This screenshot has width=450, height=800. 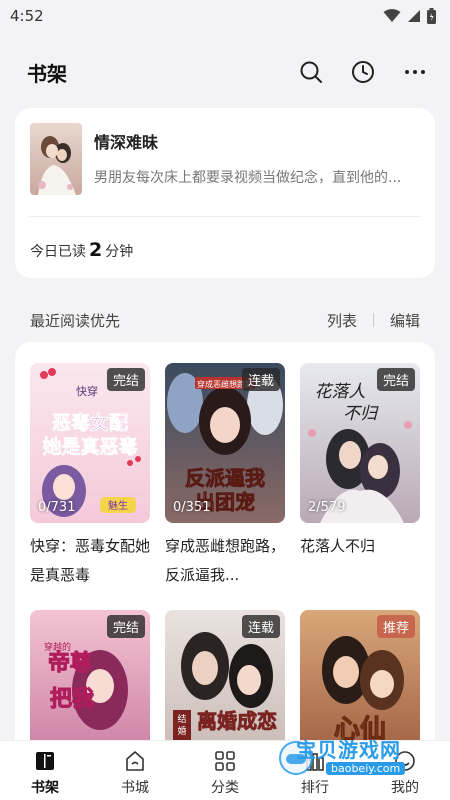 What do you see at coordinates (75, 320) in the screenshot?
I see `sort-label: 最近阅读优先` at bounding box center [75, 320].